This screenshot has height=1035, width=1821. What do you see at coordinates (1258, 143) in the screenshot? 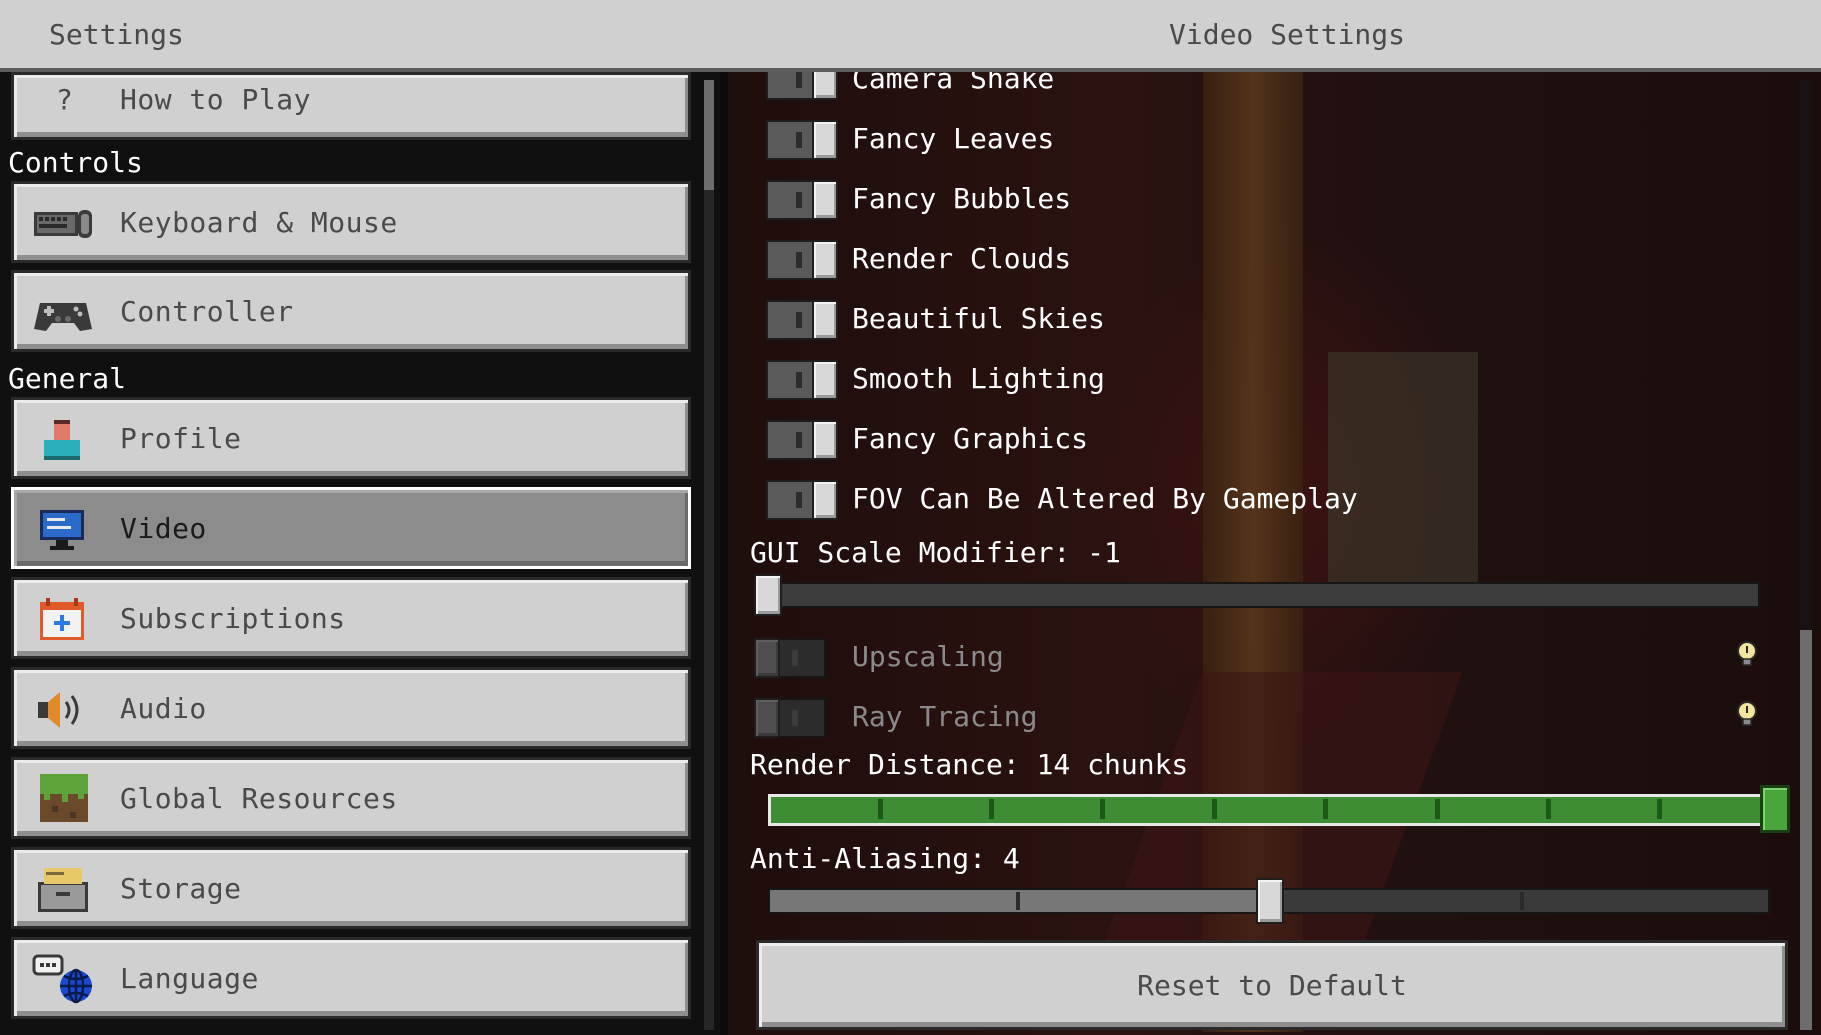
I see `toggle-row-fancy-leaves: Fancy Leaves` at bounding box center [1258, 143].